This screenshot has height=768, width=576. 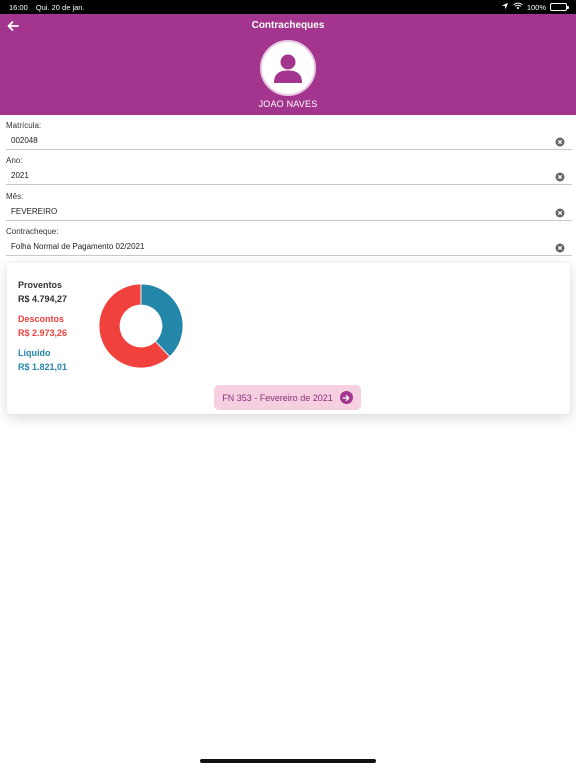 What do you see at coordinates (42, 360) in the screenshot?
I see `liquido-row: Líquido R$ 1.821,01` at bounding box center [42, 360].